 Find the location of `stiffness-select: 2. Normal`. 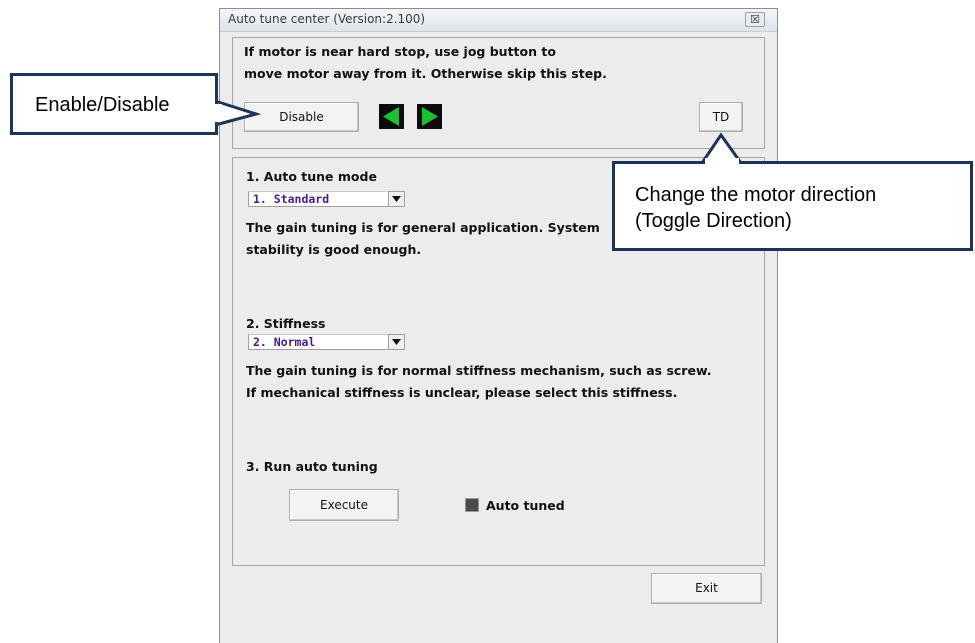

stiffness-select: 2. Normal is located at coordinates (326, 342).